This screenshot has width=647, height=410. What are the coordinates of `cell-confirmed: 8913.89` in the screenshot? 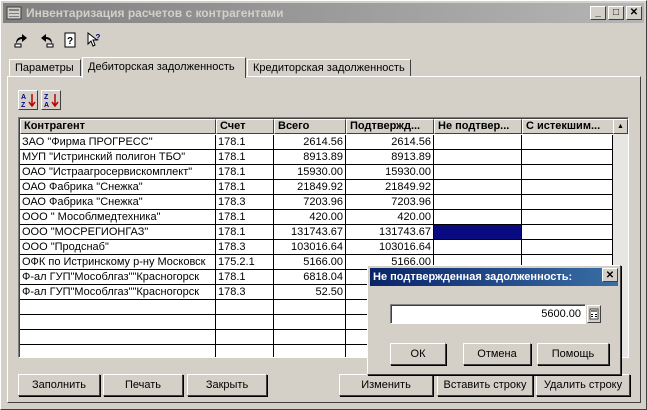 It's located at (390, 157).